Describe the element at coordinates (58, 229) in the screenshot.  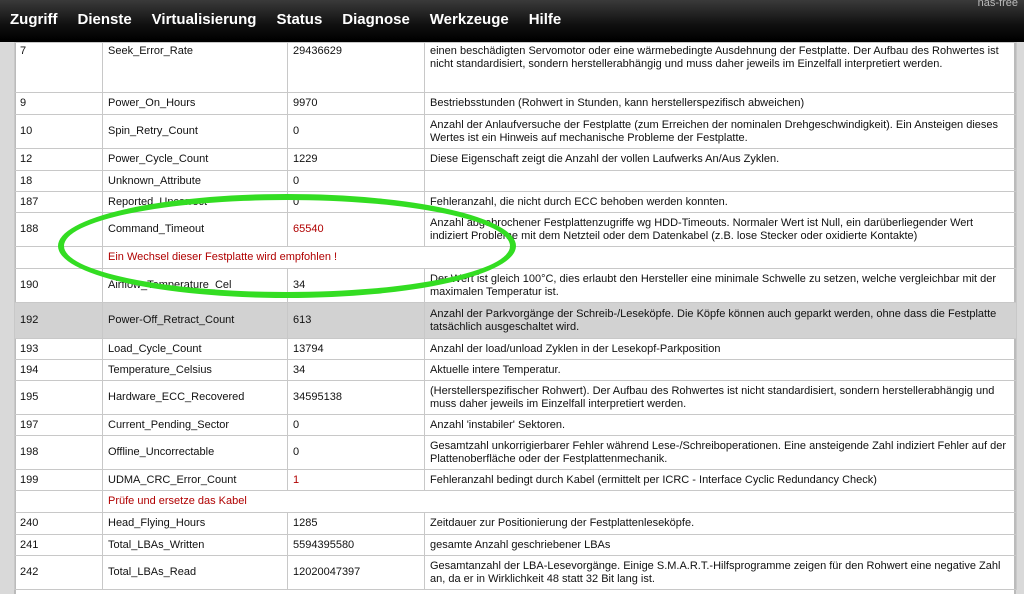
I see `attr-id: 188` at that location.